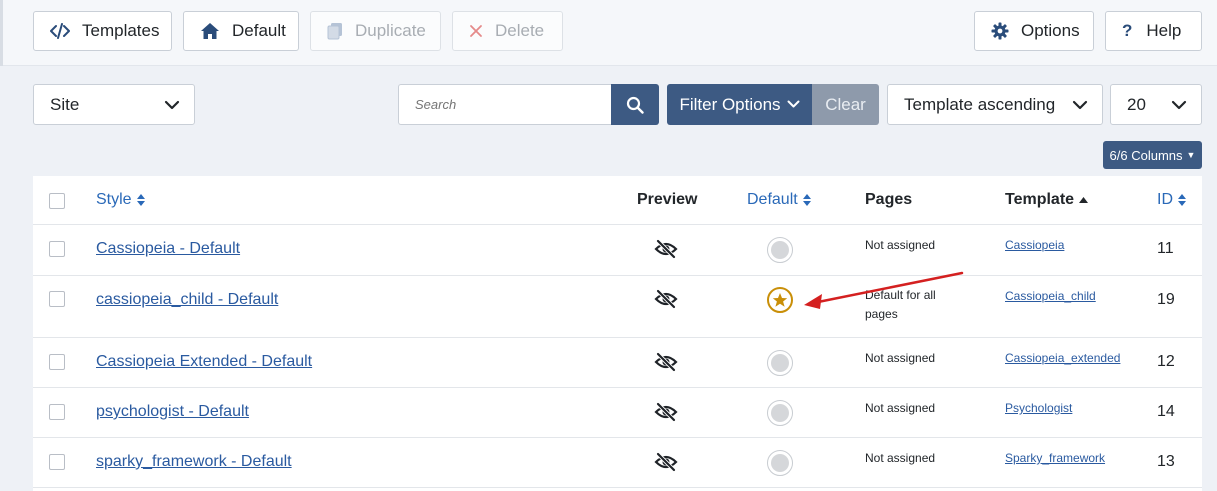  What do you see at coordinates (187, 300) in the screenshot?
I see `style-link: cassiopeia_child - Default` at bounding box center [187, 300].